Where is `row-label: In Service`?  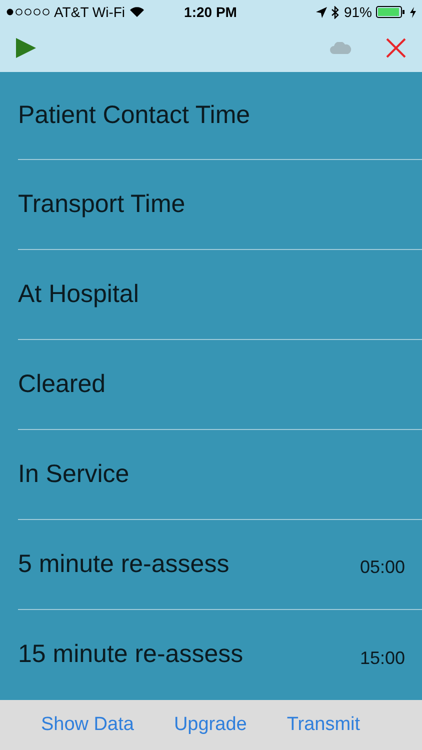
row-label: In Service is located at coordinates (74, 474).